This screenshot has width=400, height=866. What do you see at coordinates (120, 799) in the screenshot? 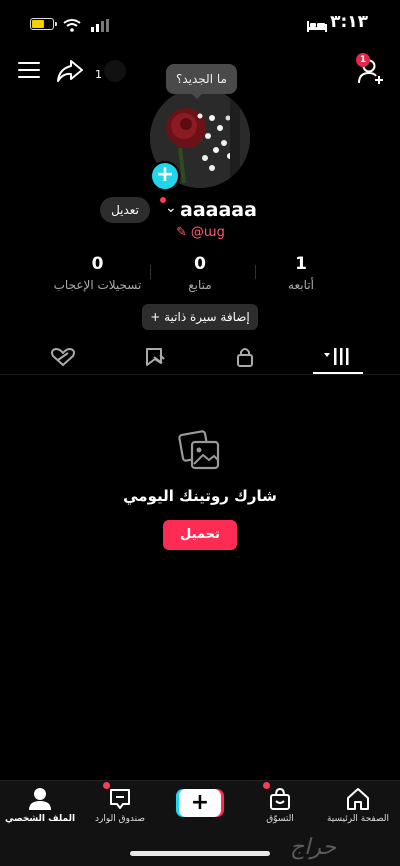
I see `inbox-icon` at bounding box center [120, 799].